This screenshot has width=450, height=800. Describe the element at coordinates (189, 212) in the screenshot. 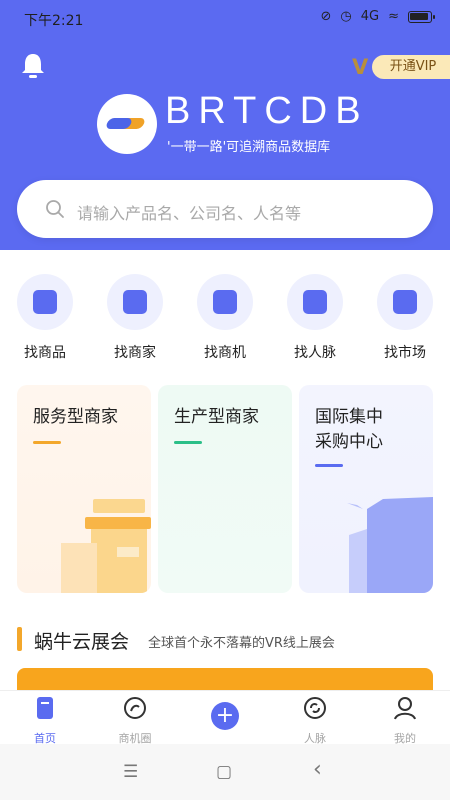

I see `search-input: 请输入产品名、公司名、人名等` at that location.